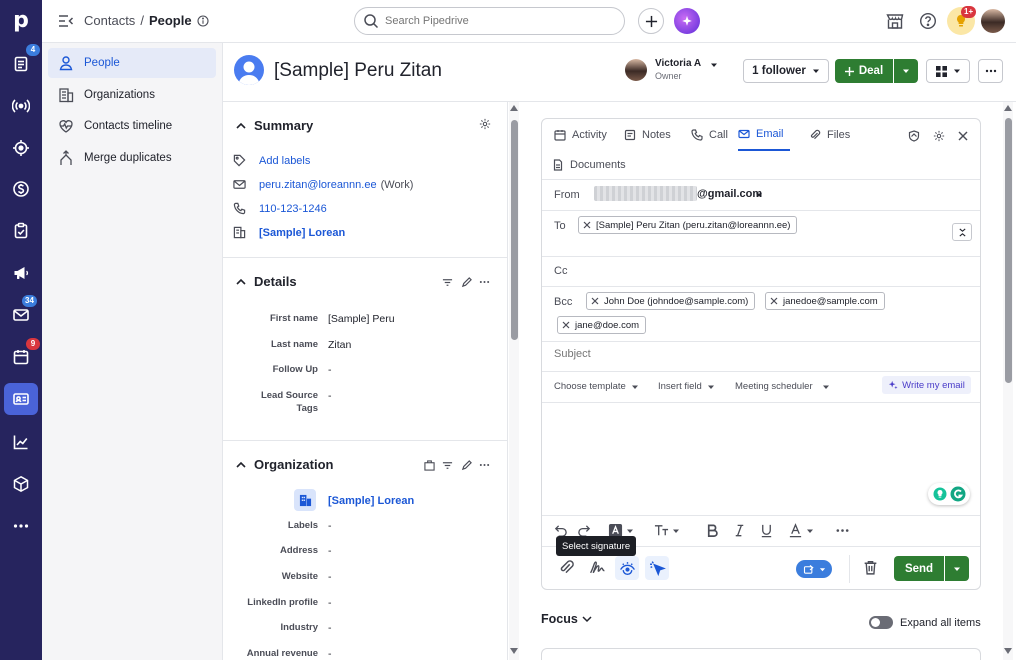 The height and width of the screenshot is (660, 1016). I want to click on tab-email: Email, so click(764, 135).